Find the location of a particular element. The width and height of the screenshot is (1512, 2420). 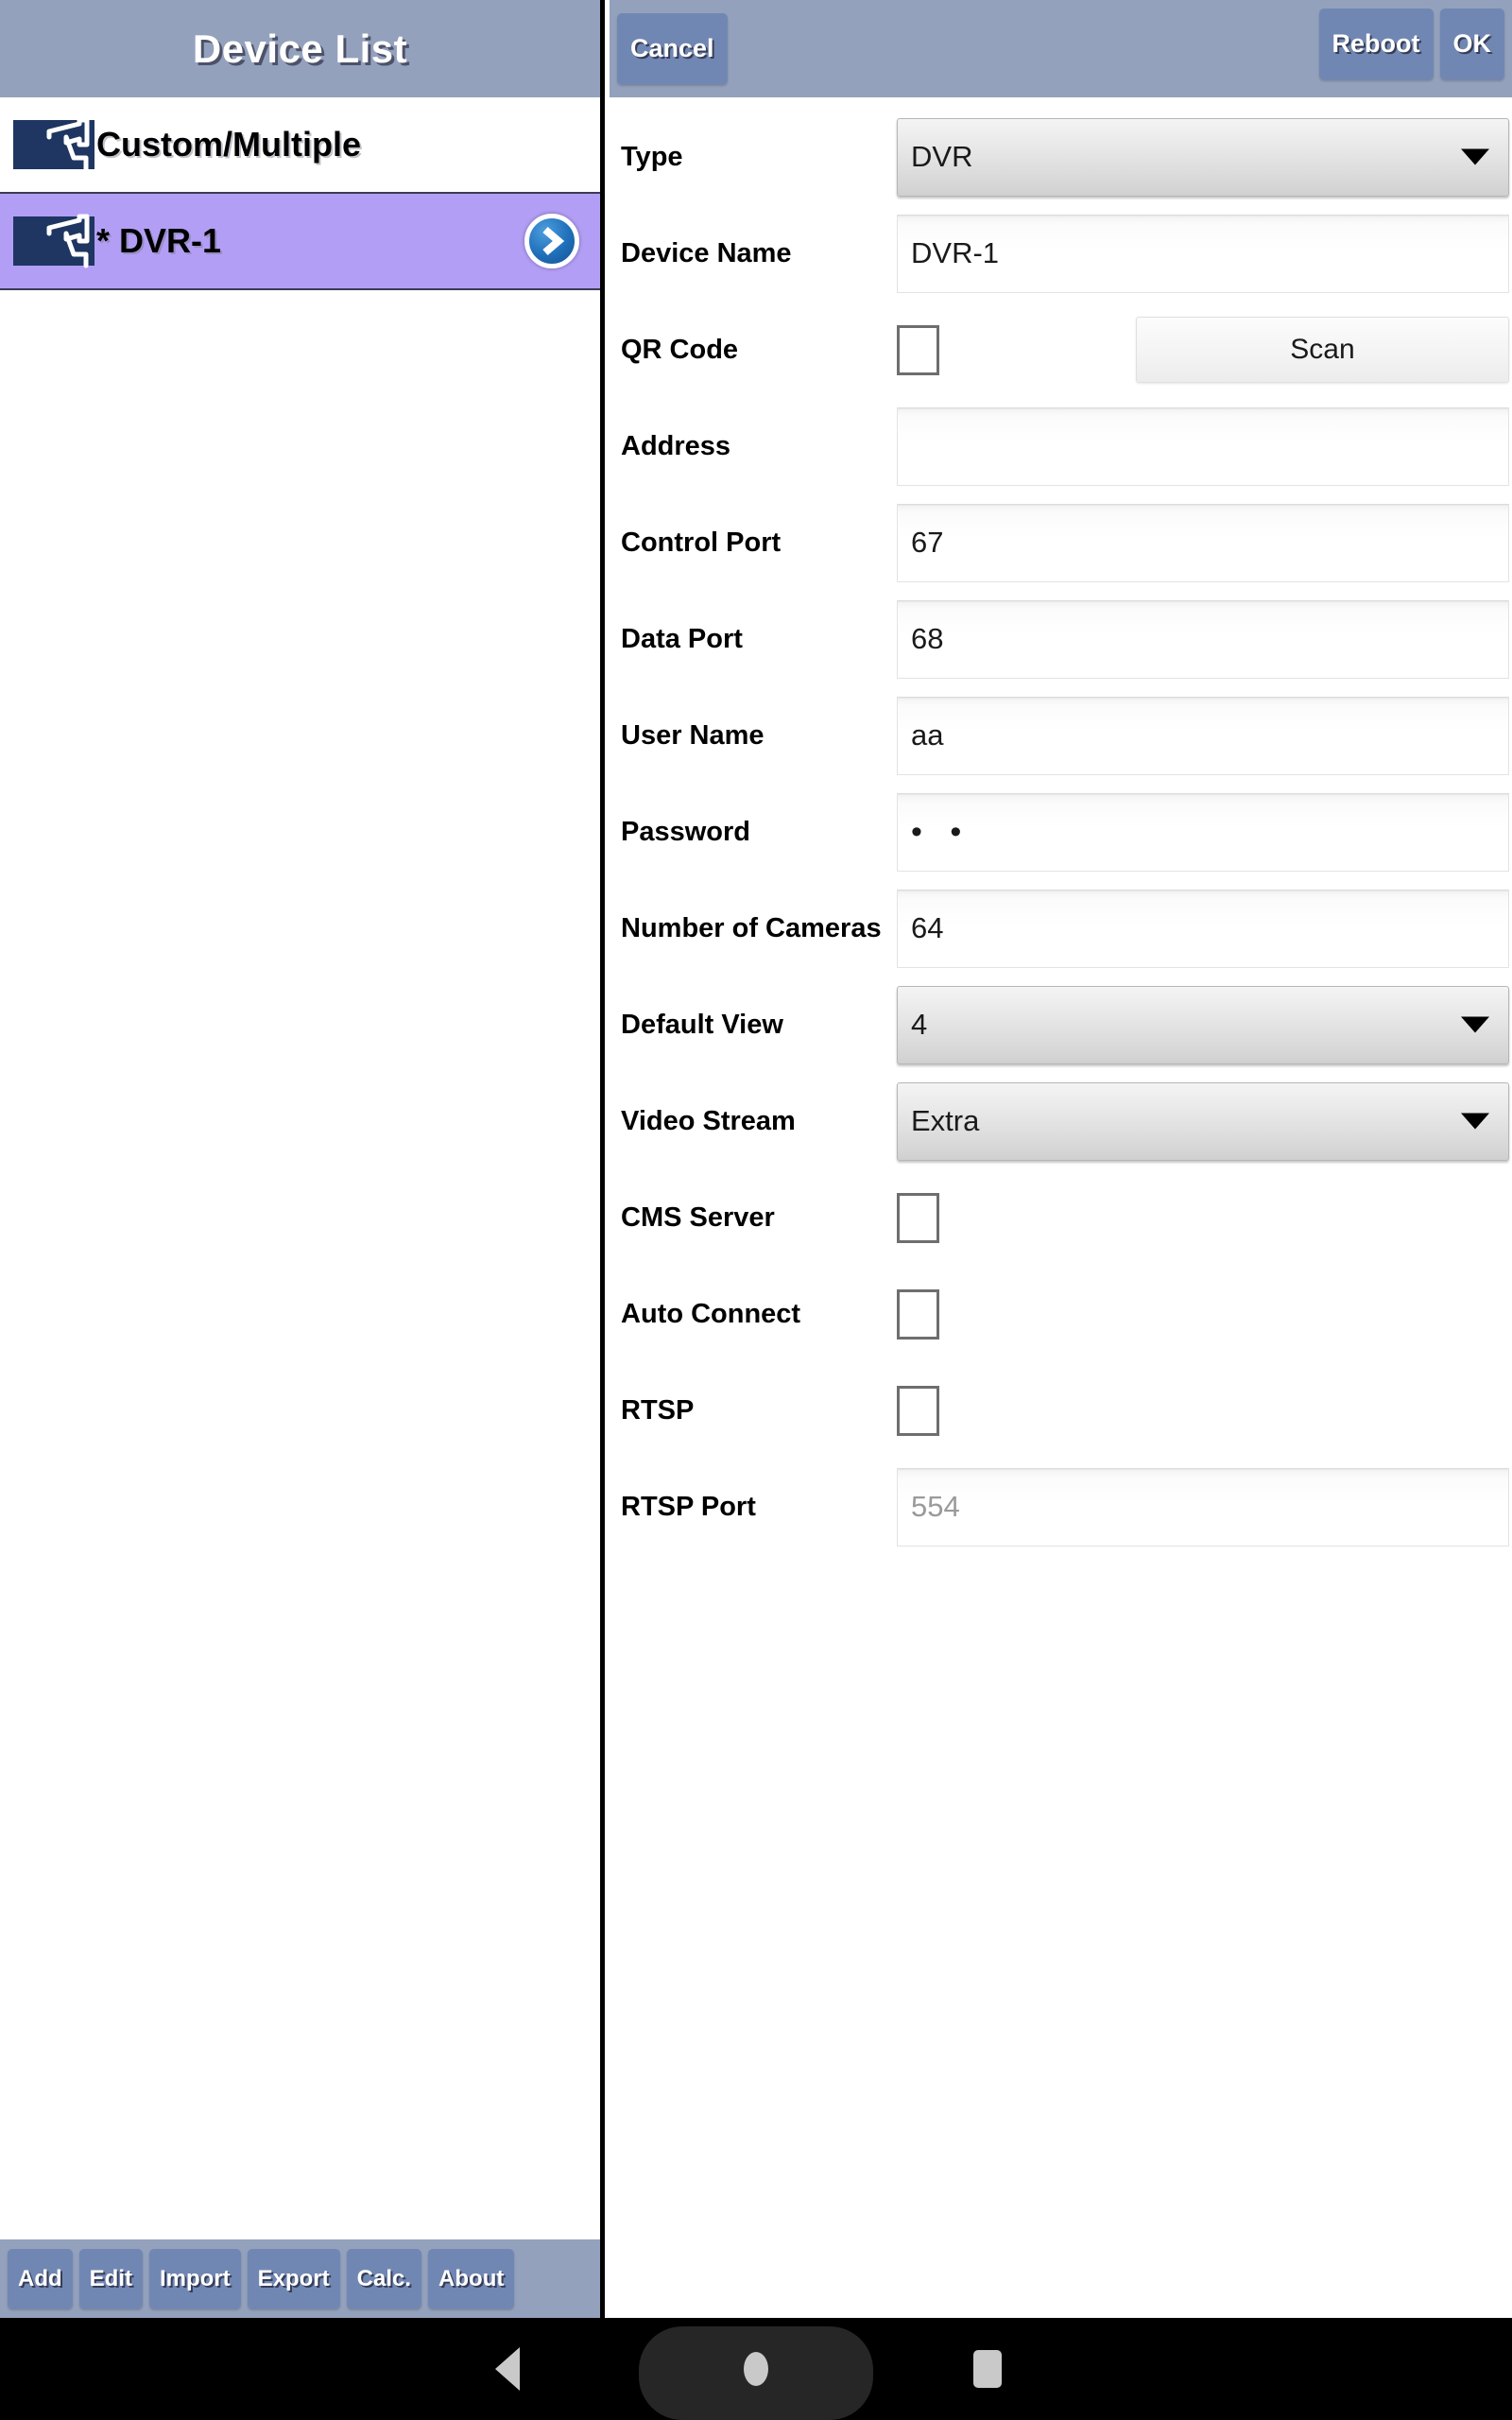

dropdown-type: DVR is located at coordinates (1203, 157).